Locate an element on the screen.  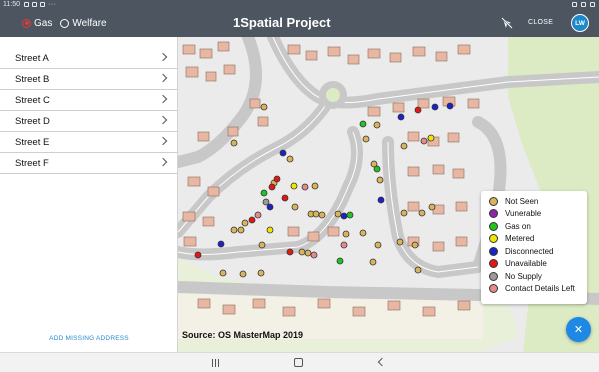
unavailable-swatch-icon is located at coordinates (493, 264).